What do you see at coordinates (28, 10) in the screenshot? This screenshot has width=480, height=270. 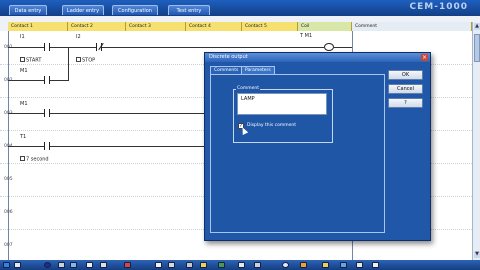 I see `tab-data-entry: Data entry` at bounding box center [28, 10].